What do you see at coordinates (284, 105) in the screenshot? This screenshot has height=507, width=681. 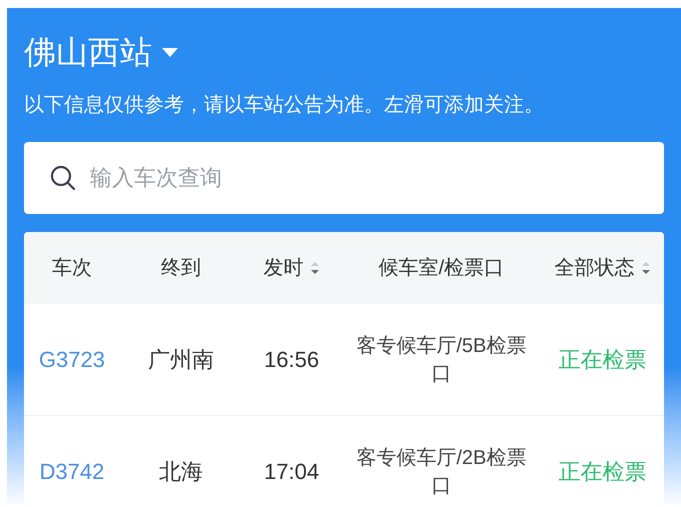 I see `notice-text: 以下信息仅供参考，请以车站公告为准。左滑可添加关注。` at bounding box center [284, 105].